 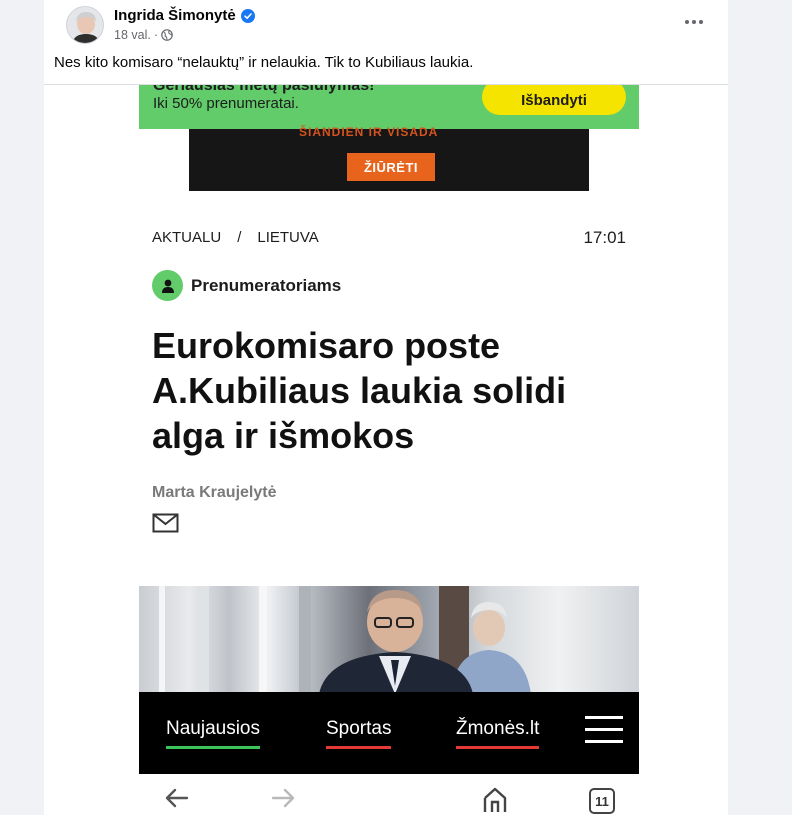 What do you see at coordinates (389, 794) in the screenshot?
I see `browser-toolbar: 11` at bounding box center [389, 794].